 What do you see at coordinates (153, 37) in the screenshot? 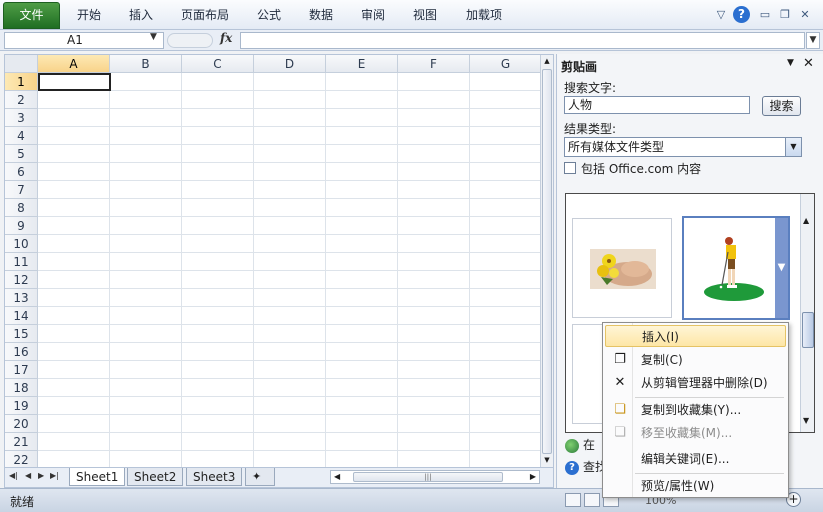
I see `name-box-dropdown-icon: ▼` at bounding box center [153, 37].